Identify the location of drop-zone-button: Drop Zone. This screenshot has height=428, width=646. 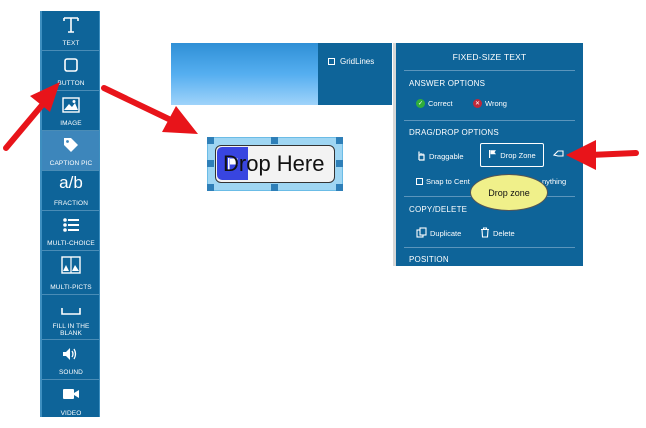
(512, 155).